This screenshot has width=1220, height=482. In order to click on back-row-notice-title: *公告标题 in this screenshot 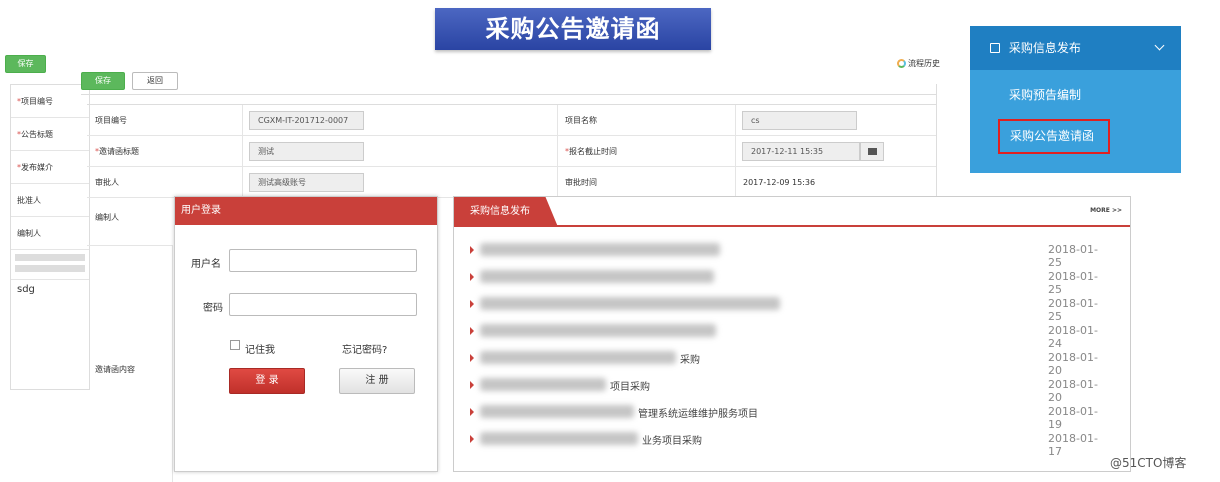, I will do `click(50, 134)`.